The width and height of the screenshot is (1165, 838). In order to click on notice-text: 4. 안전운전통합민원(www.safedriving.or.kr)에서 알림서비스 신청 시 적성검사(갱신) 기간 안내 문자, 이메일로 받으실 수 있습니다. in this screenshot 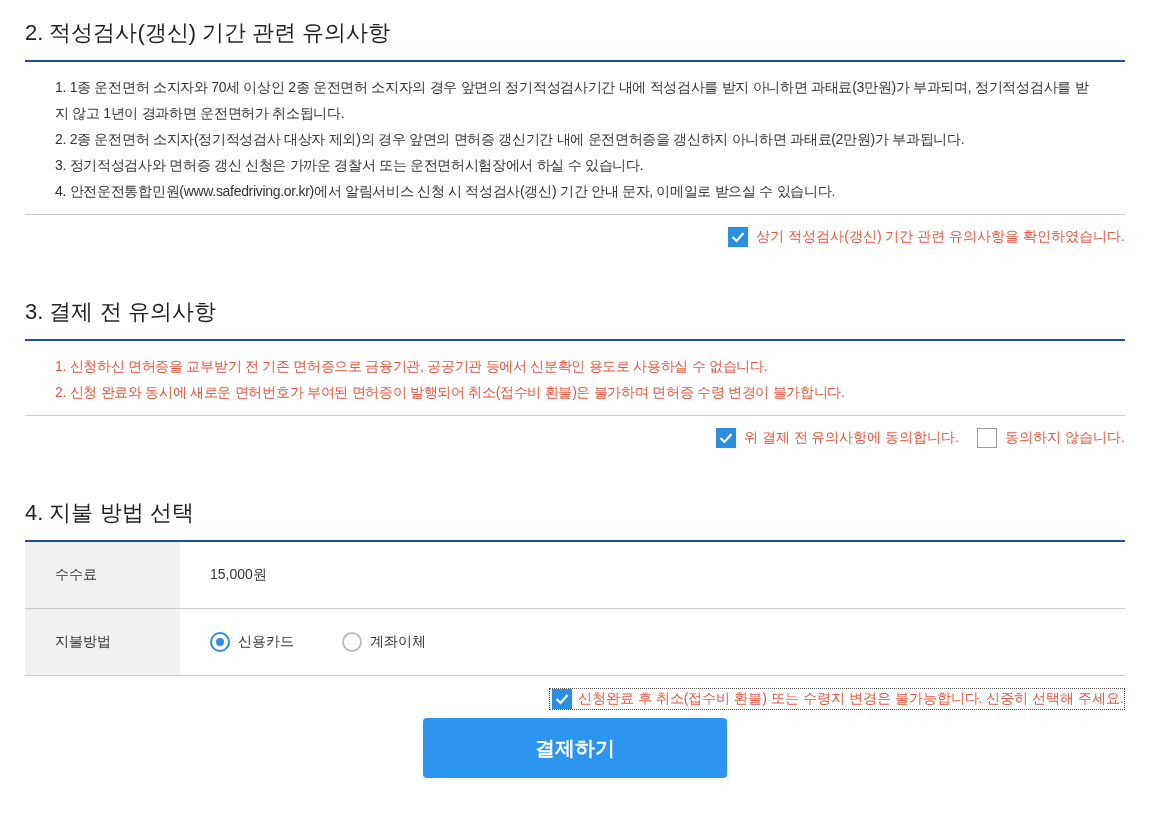, I will do `click(446, 191)`.